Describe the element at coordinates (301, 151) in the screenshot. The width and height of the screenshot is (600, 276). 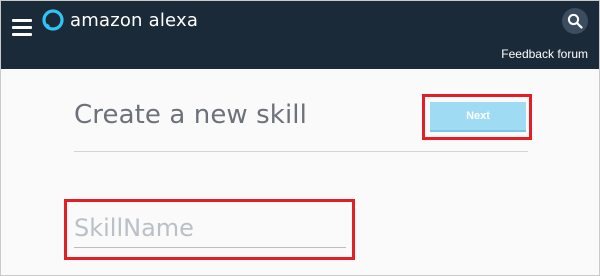
I see `title-divider` at that location.